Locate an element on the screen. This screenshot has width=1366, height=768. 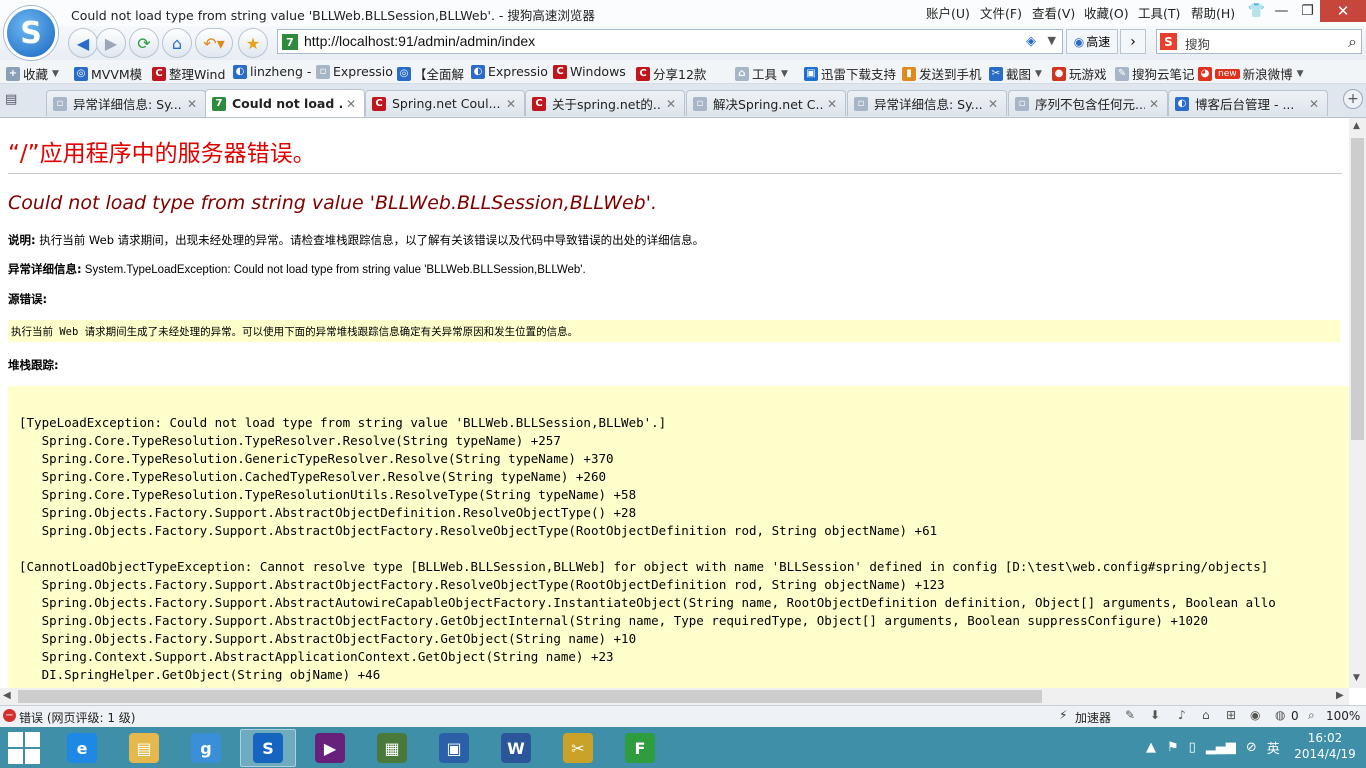
bookmark-item: ◐ linzheng - is located at coordinates (272, 71).